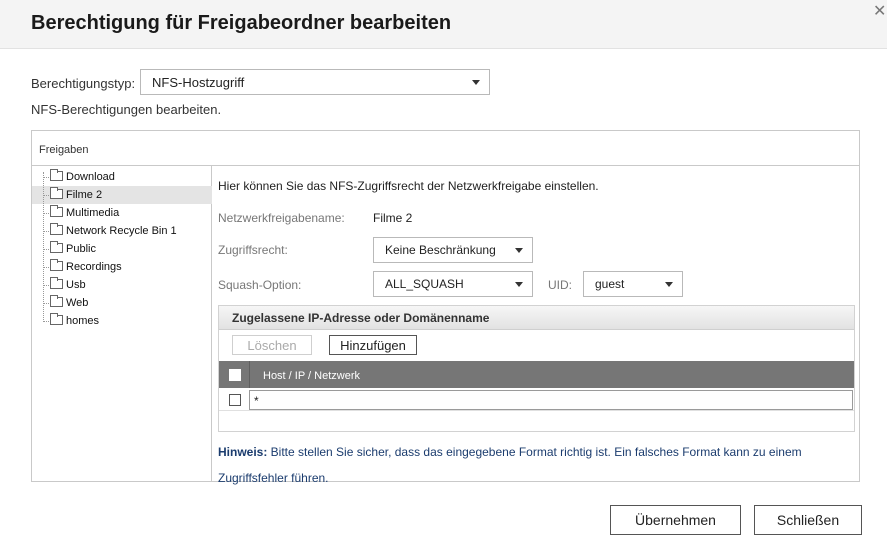 This screenshot has height=550, width=887. I want to click on table-row: *, so click(536, 399).